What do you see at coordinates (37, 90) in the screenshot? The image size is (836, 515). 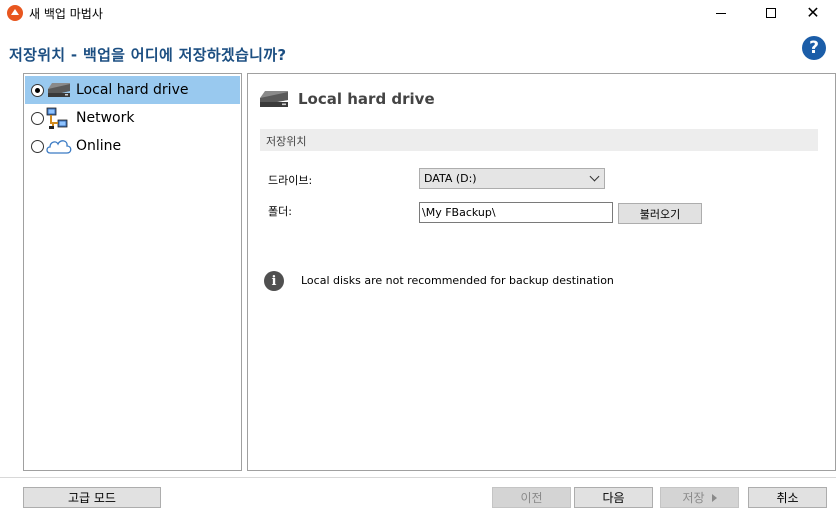 I see `radio-local` at bounding box center [37, 90].